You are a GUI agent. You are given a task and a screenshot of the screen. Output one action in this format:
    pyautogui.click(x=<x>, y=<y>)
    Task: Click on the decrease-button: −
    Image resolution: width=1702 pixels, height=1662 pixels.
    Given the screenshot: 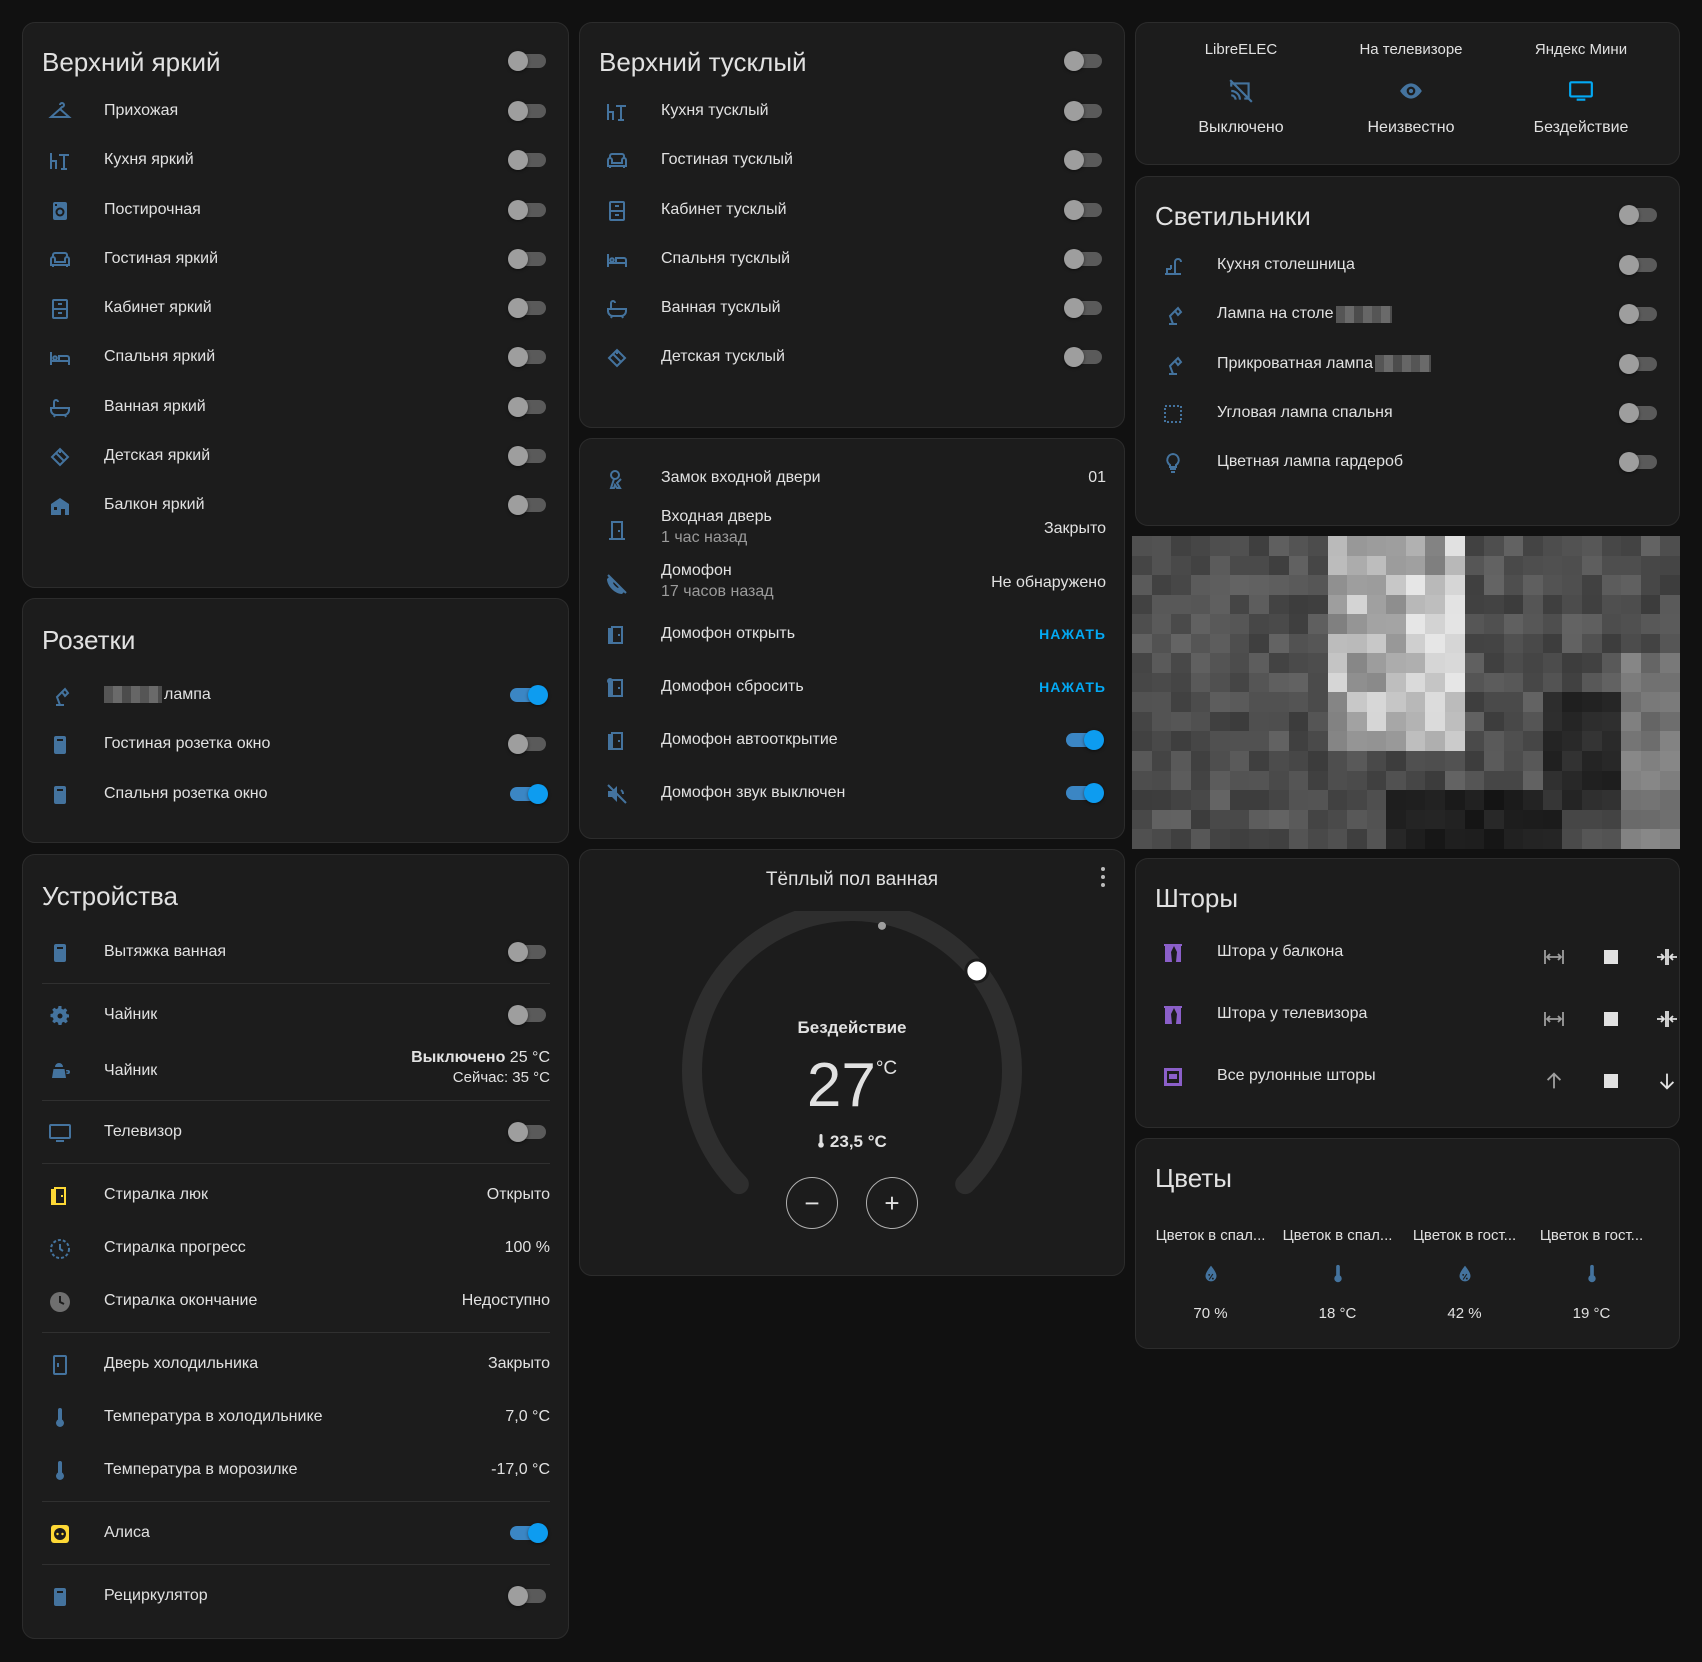 What is the action you would take?
    pyautogui.click(x=812, y=1203)
    